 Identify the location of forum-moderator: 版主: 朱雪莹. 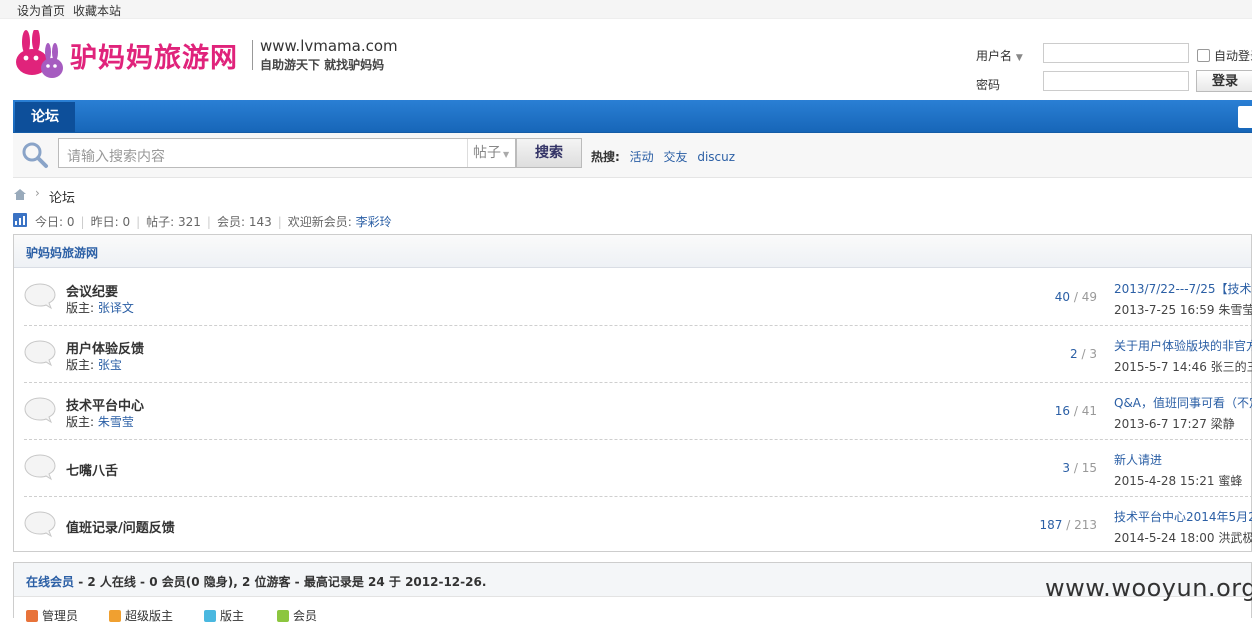
(100, 422).